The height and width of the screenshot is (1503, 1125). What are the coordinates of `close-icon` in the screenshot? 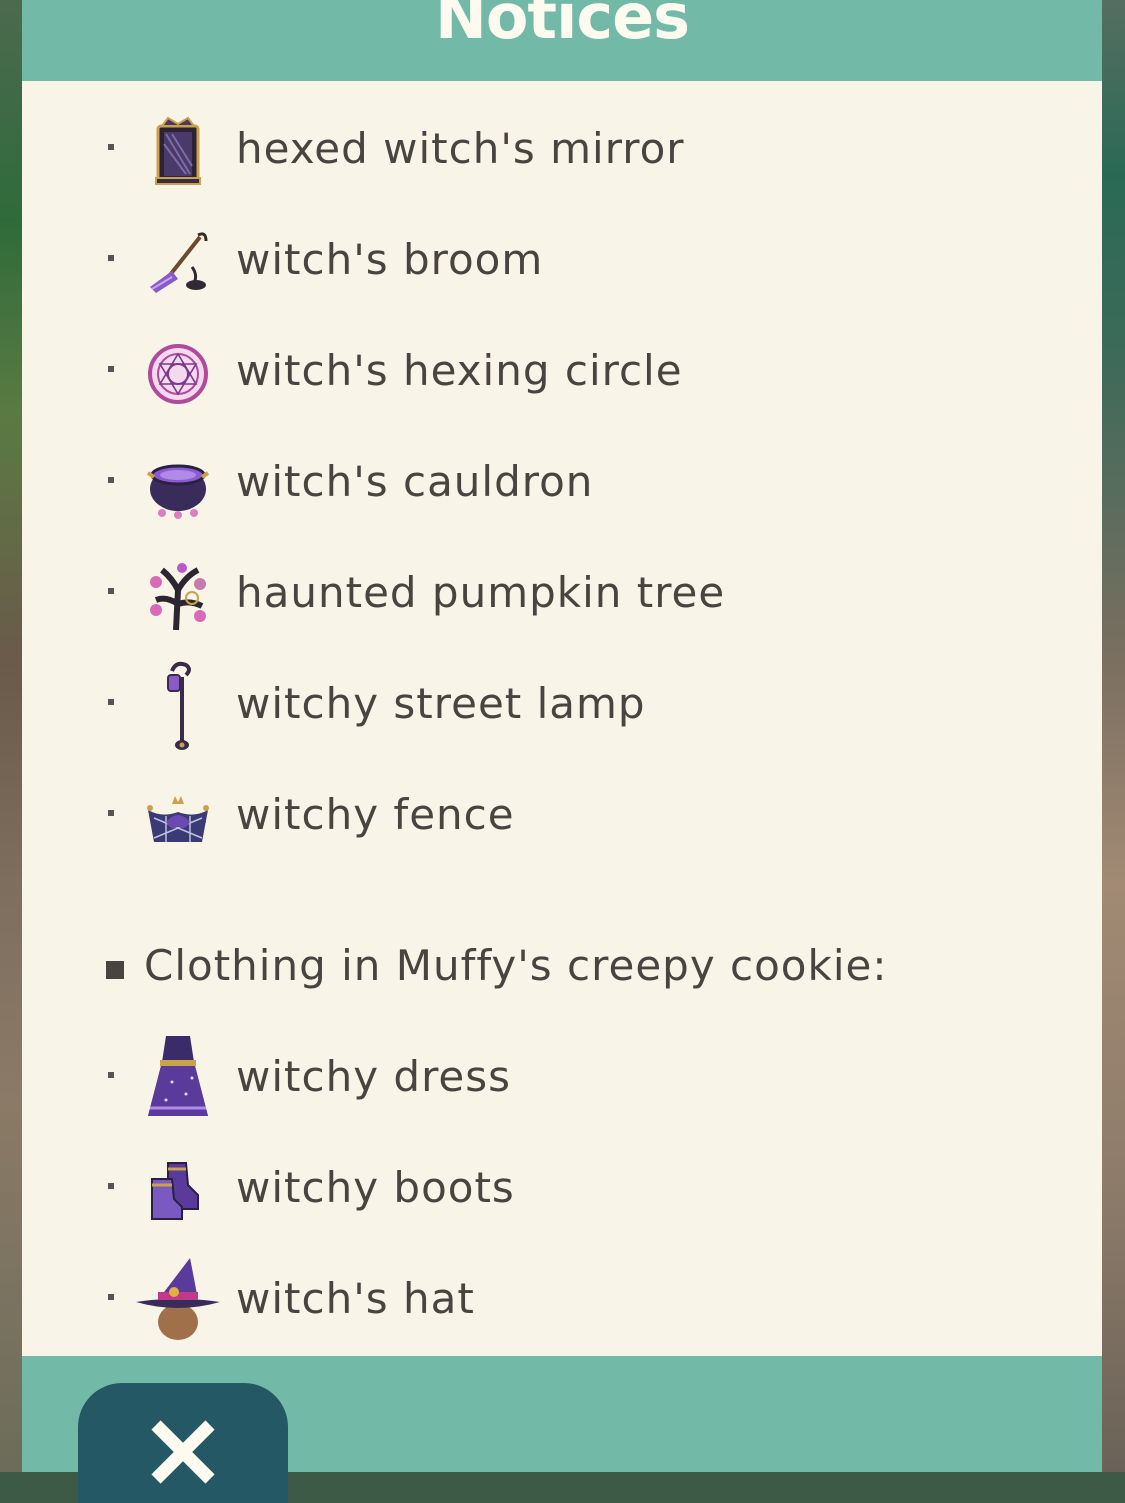 It's located at (183, 1452).